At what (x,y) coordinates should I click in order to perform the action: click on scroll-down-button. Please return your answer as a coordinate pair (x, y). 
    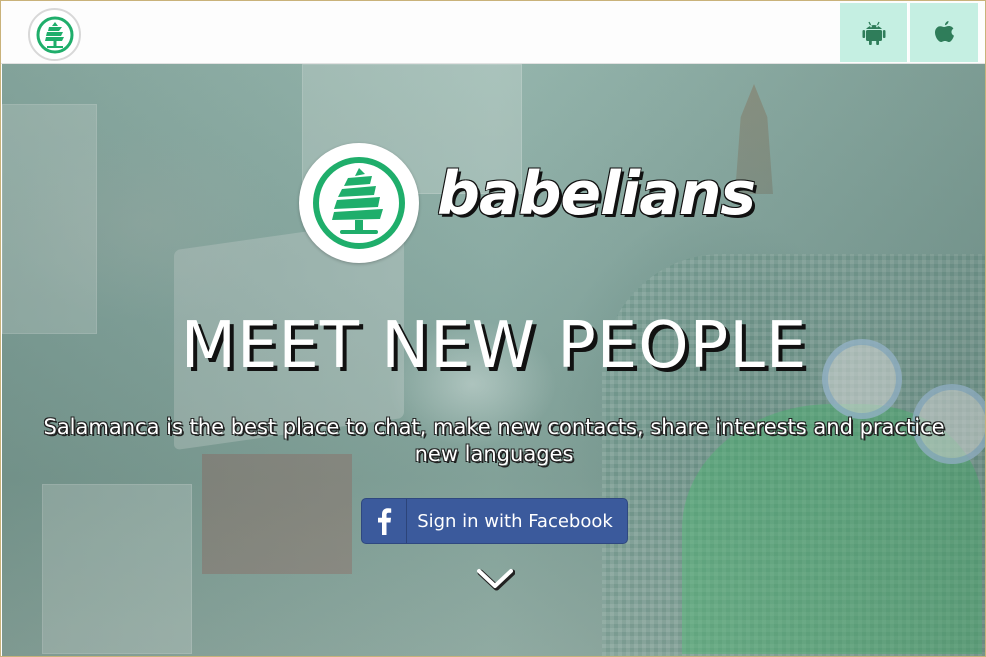
    Looking at the image, I should click on (495, 578).